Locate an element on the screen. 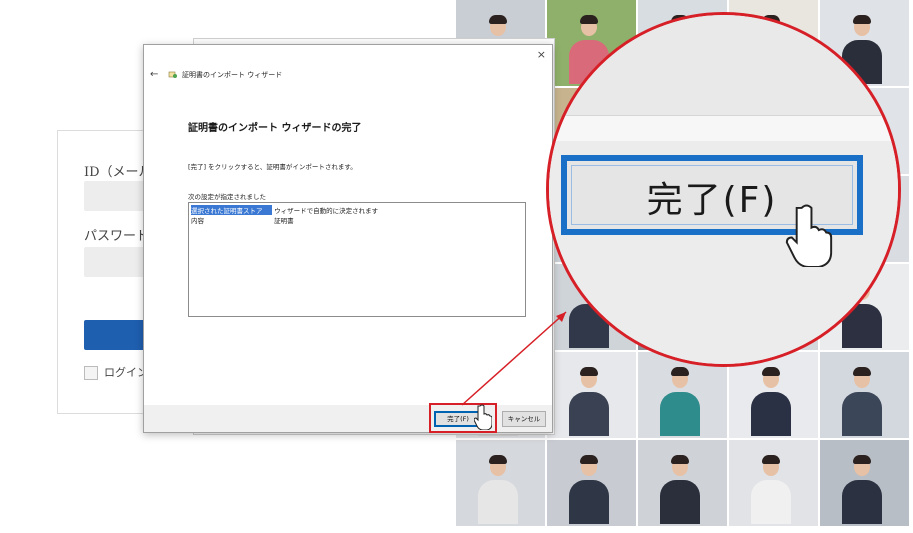 This screenshot has height=533, width=913. magnifier-panel is located at coordinates (723, 128).